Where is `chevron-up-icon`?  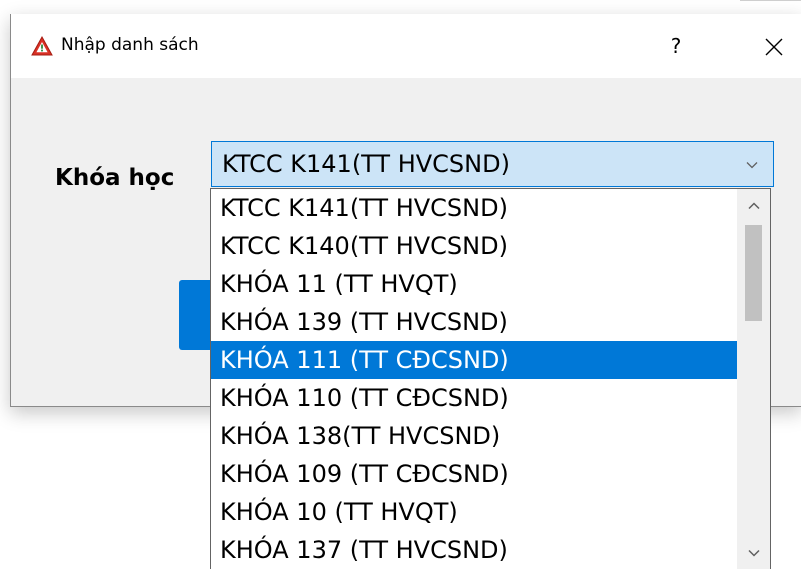 chevron-up-icon is located at coordinates (753, 206).